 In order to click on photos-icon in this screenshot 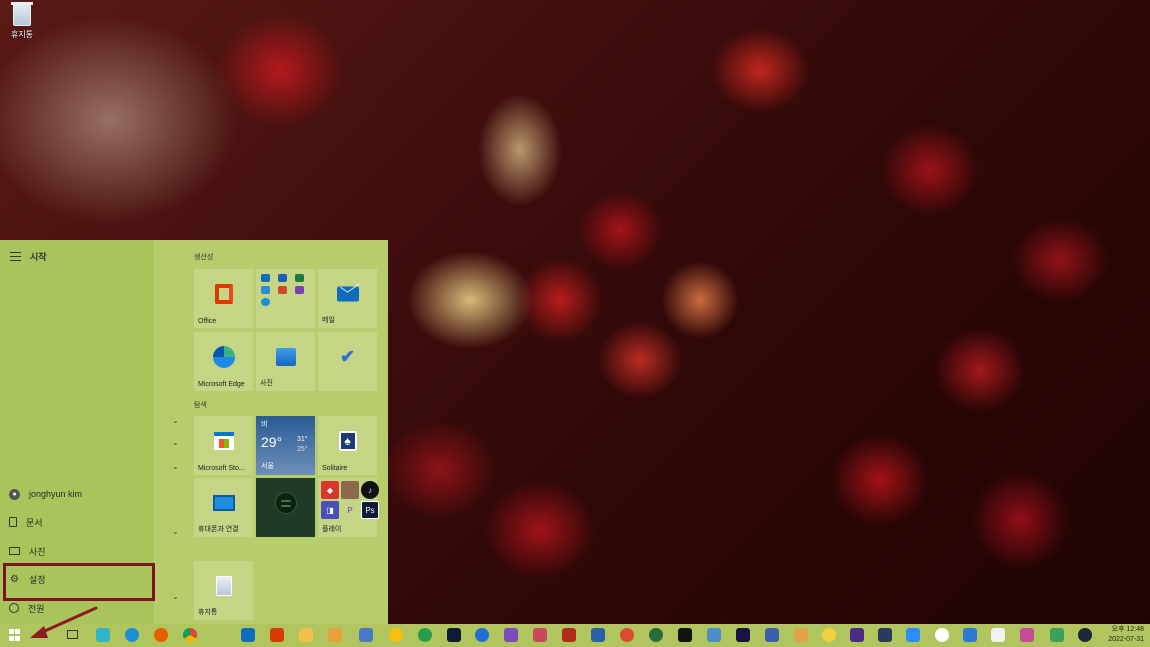, I will do `click(285, 356)`.